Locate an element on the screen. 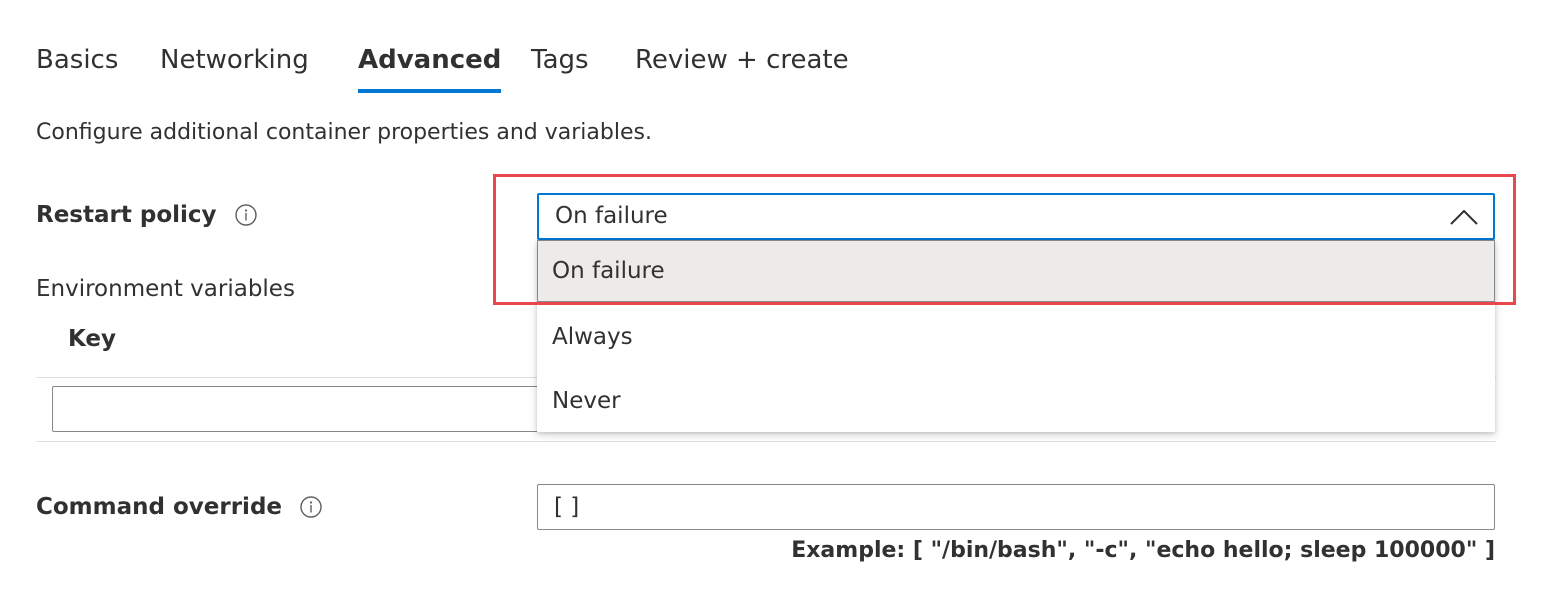 The height and width of the screenshot is (613, 1561). tab-tags-label: Tags is located at coordinates (560, 60).